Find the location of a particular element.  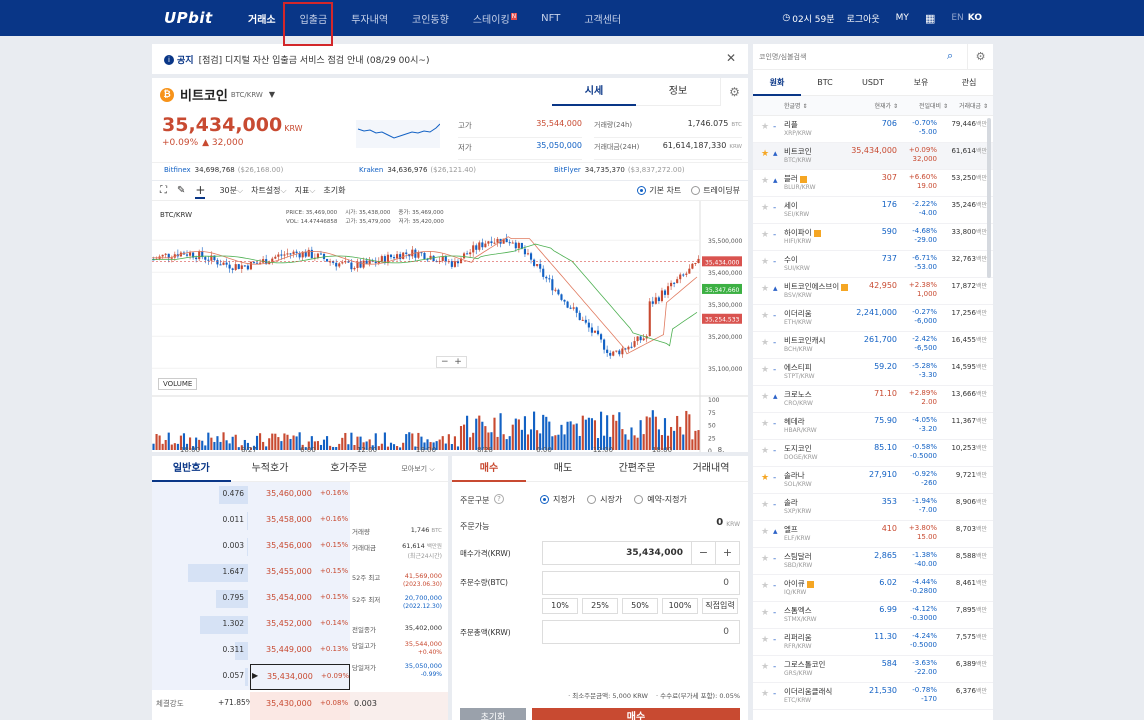

market-row: ★ - 도지코인 DOGE/KRW 85.10 -0.58% -0.5000 10,253백만 is located at coordinates (873, 453).